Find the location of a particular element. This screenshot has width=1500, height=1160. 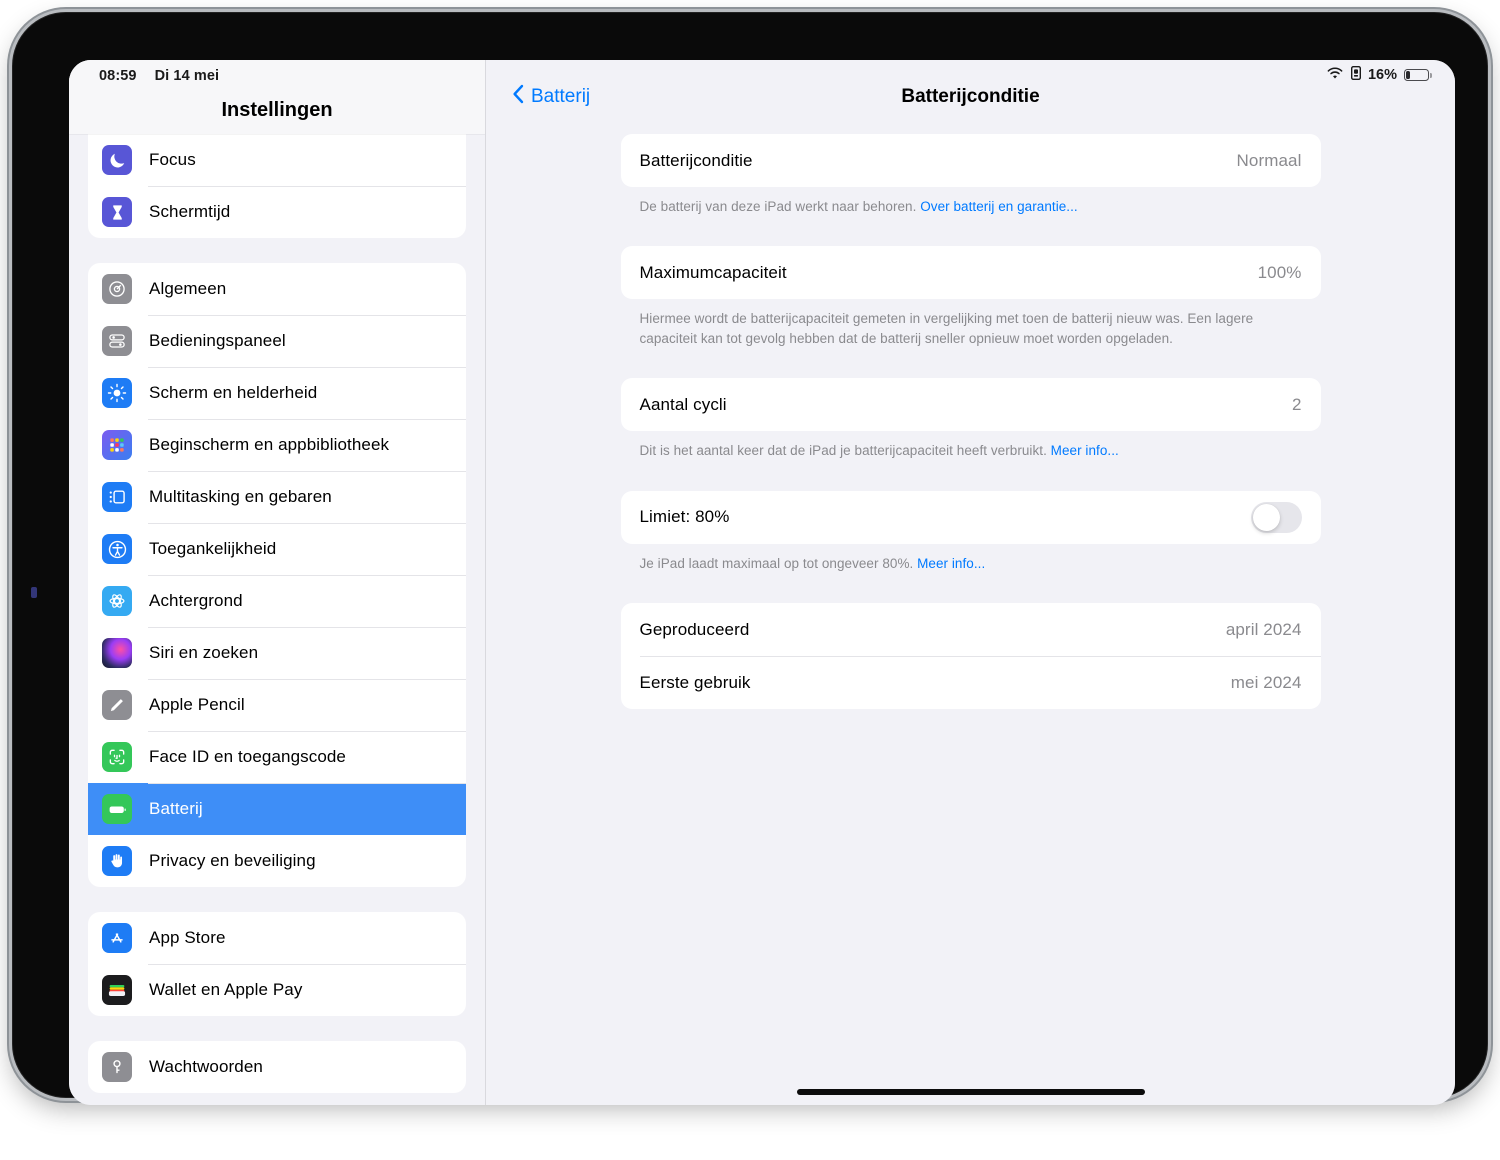

back-button-label: Batterij is located at coordinates (561, 96).